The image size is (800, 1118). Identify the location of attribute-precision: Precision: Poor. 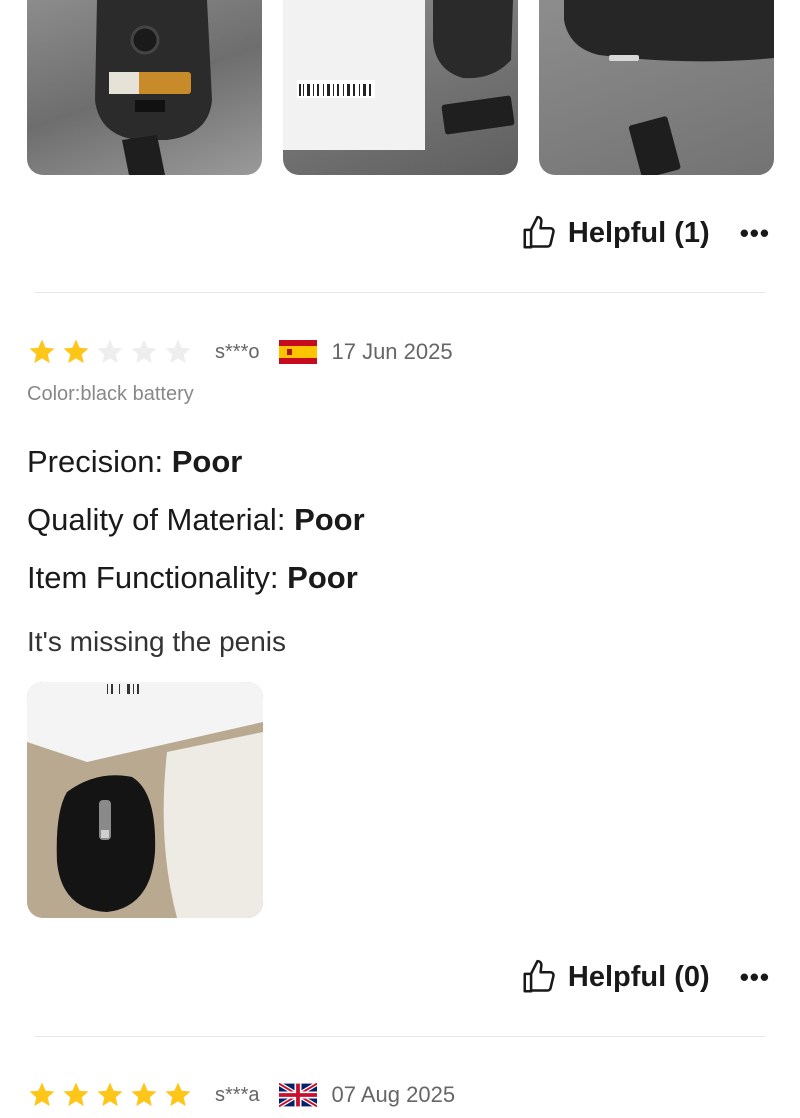
(134, 462).